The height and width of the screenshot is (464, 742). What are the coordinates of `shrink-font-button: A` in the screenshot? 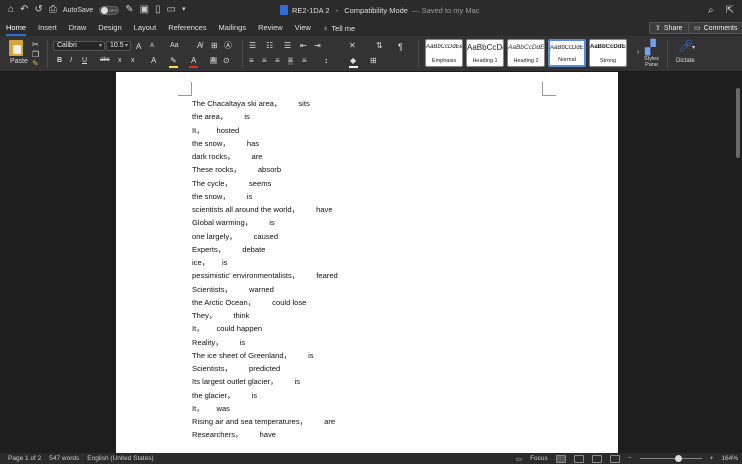 It's located at (152, 46).